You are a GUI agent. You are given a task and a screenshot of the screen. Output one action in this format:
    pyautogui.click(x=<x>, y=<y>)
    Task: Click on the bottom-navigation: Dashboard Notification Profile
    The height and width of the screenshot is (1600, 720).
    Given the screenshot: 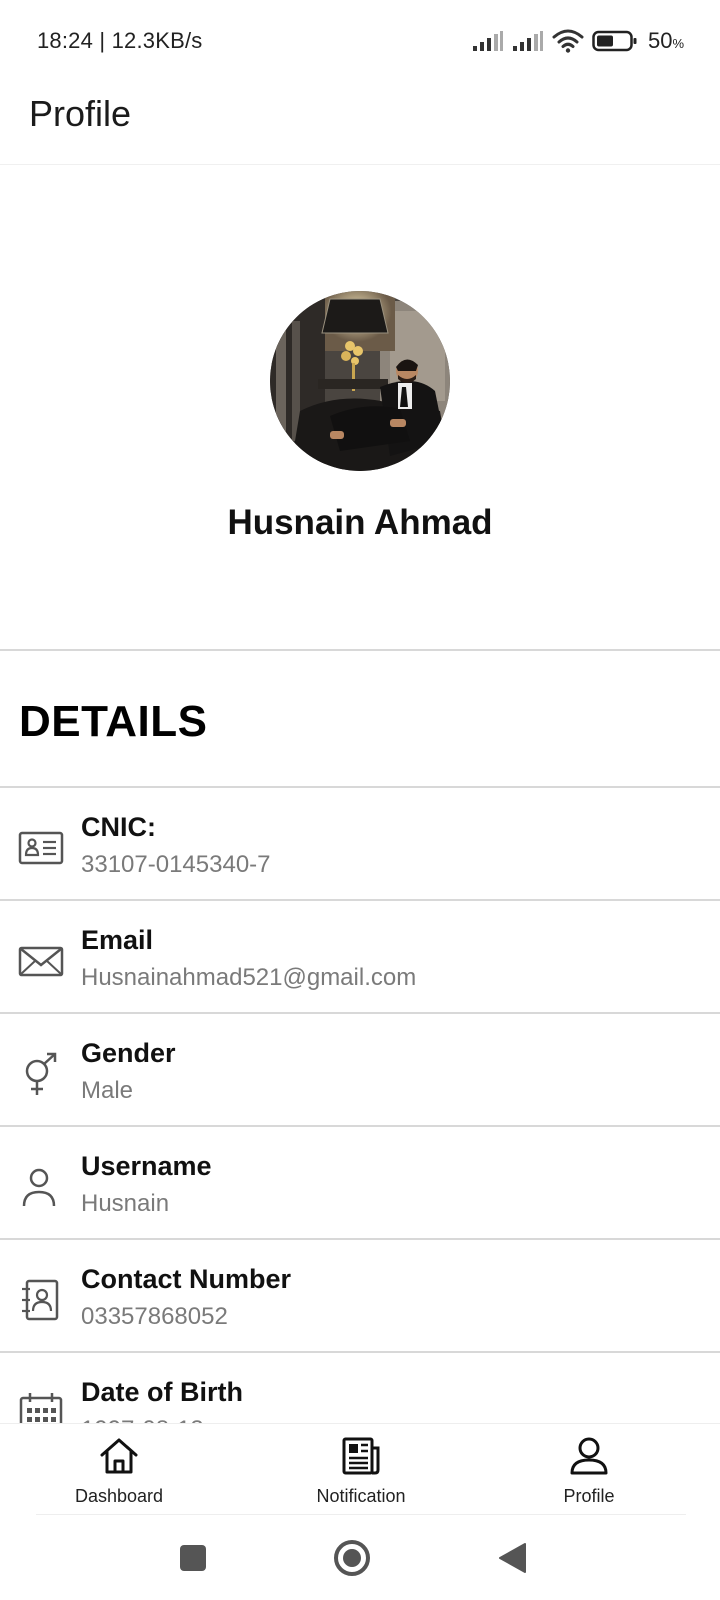 What is the action you would take?
    pyautogui.click(x=360, y=1469)
    